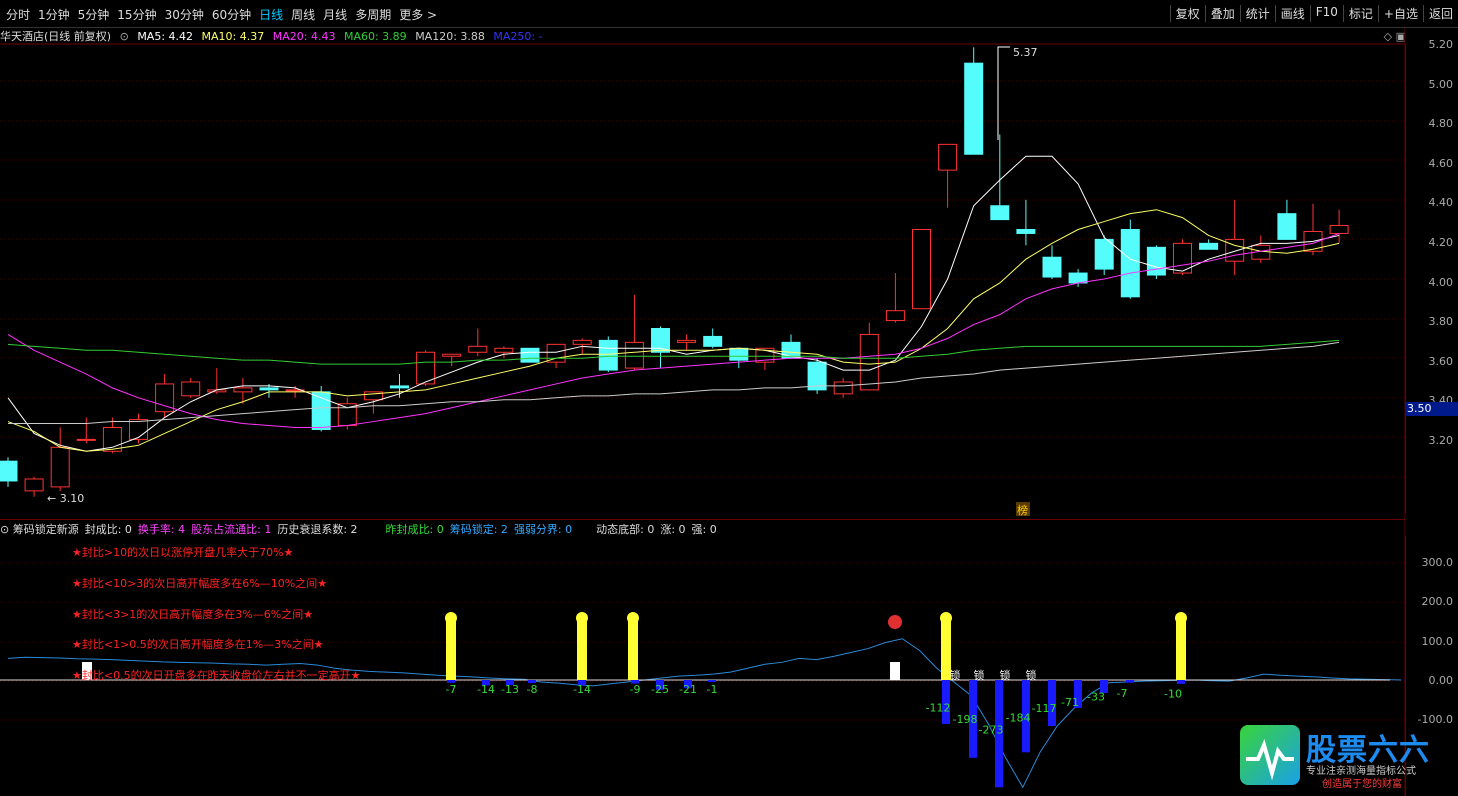 The height and width of the screenshot is (796, 1458). Describe the element at coordinates (1441, 322) in the screenshot. I see `price-tick: 3.80` at that location.